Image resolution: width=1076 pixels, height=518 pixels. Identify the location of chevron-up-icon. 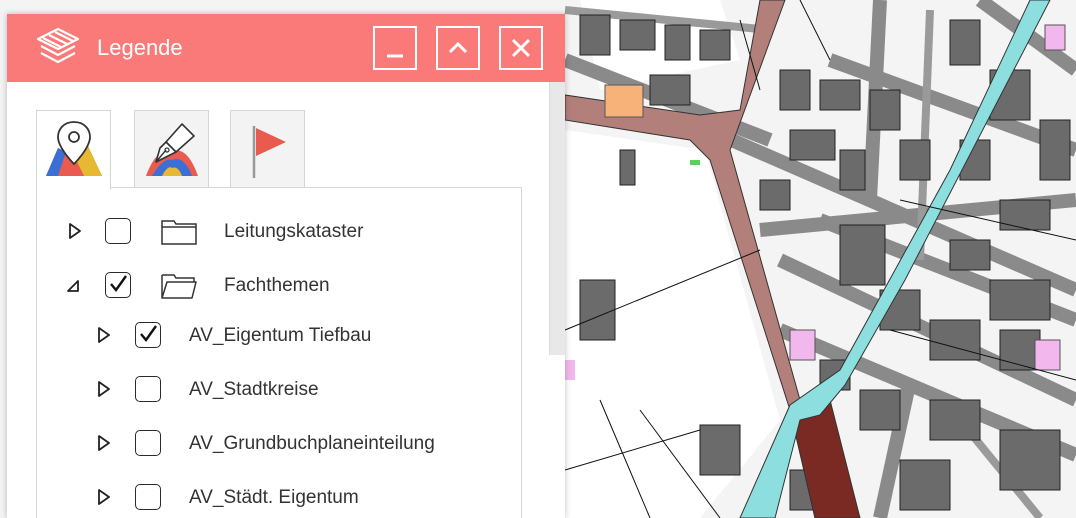
(458, 47).